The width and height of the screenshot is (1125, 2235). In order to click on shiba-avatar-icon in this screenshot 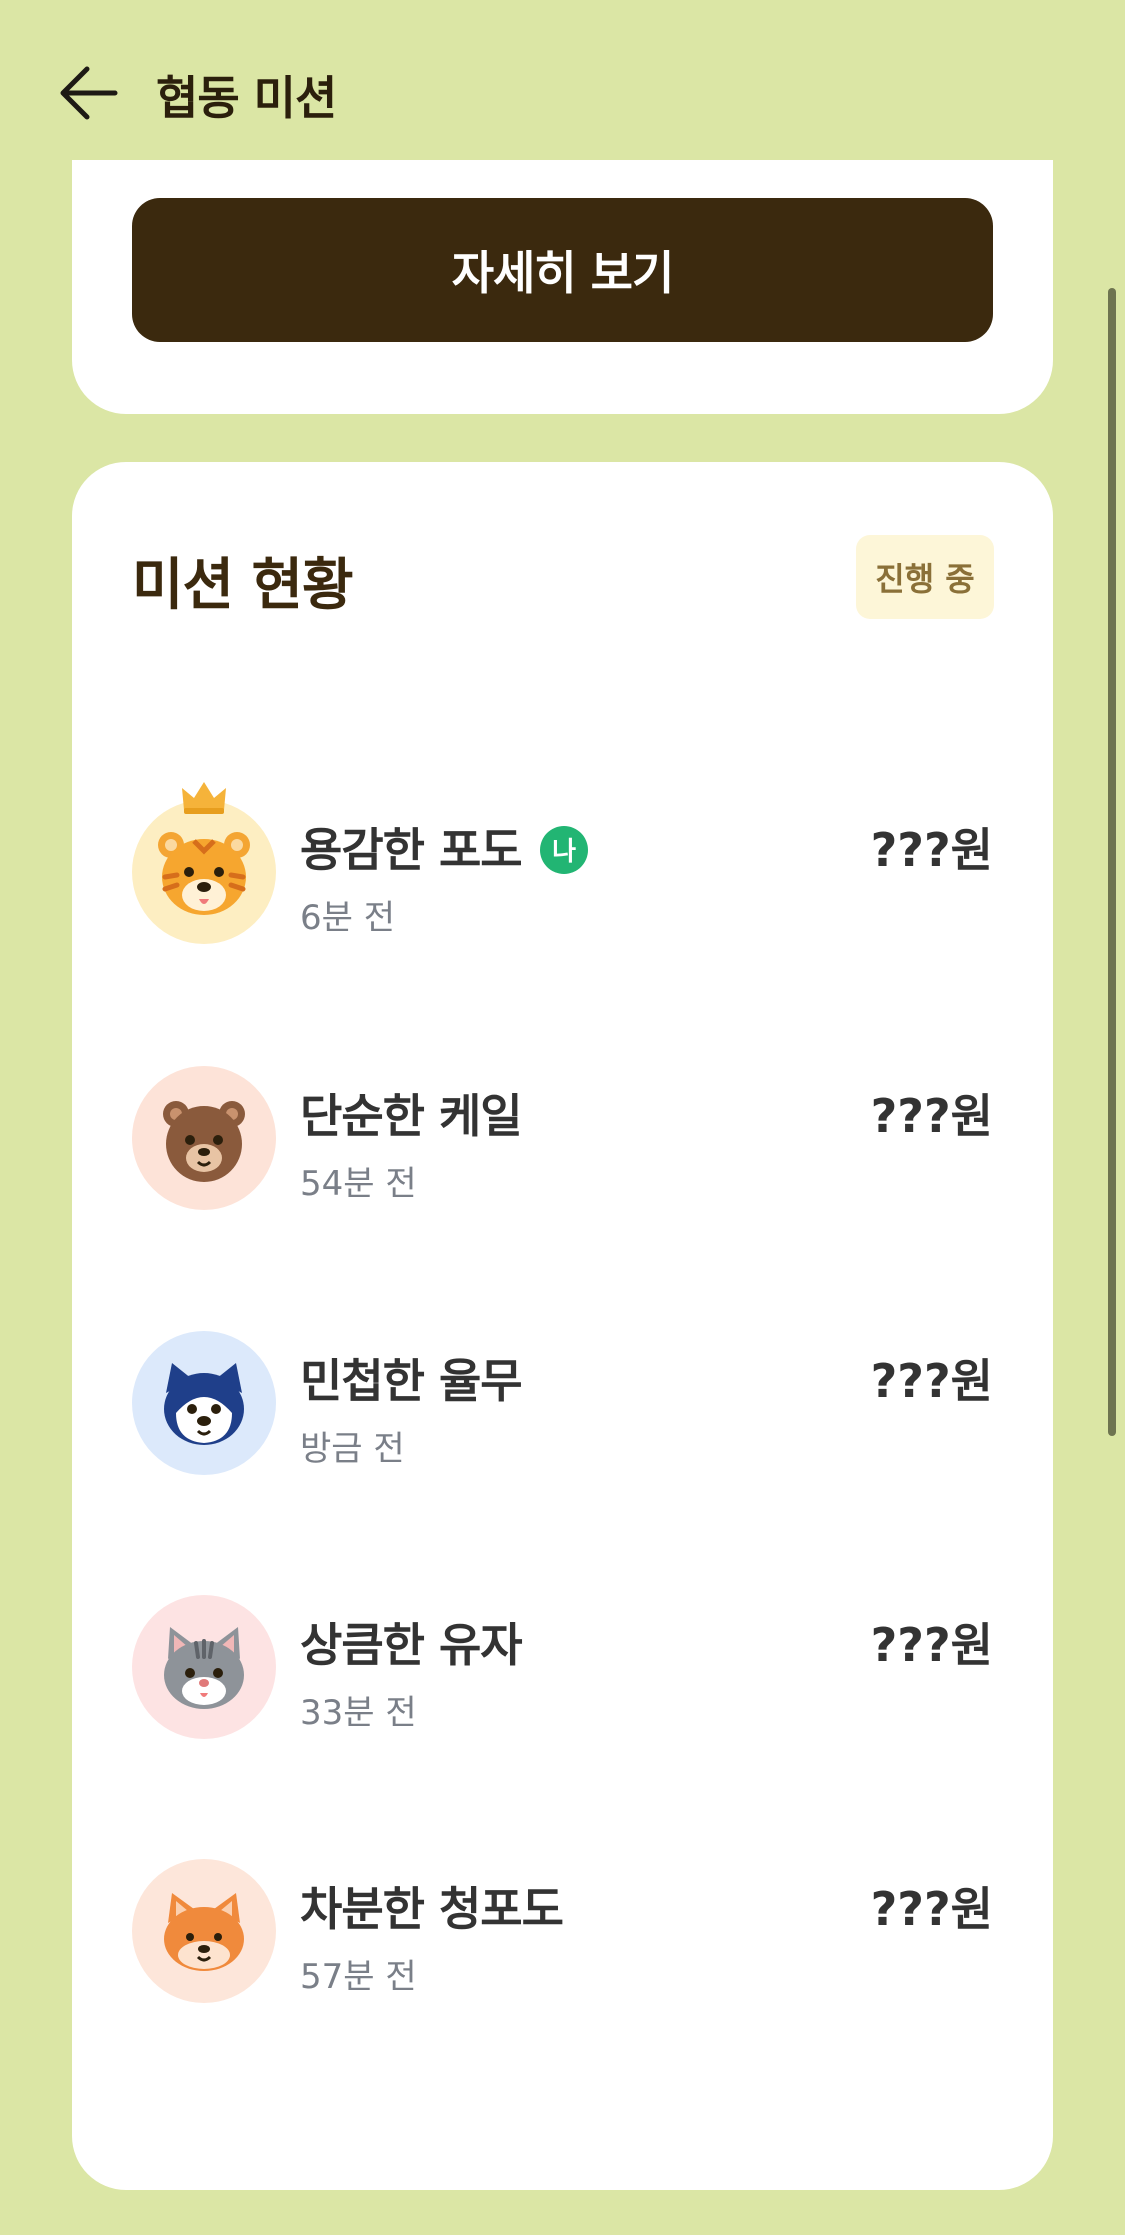, I will do `click(204, 1932)`.